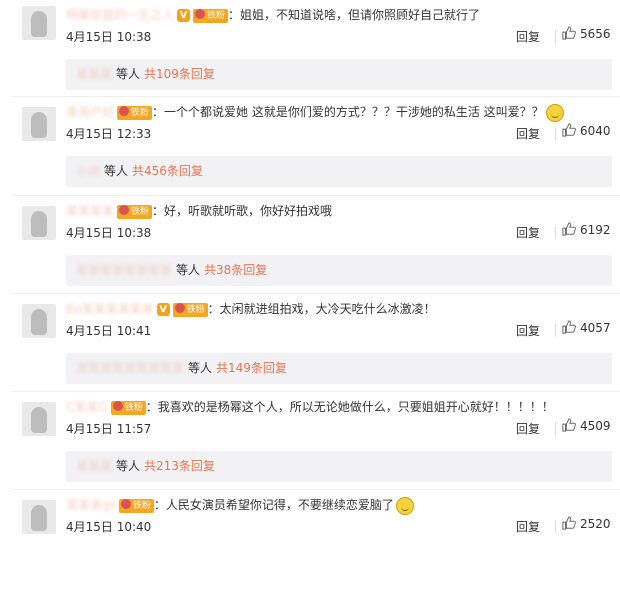 The height and width of the screenshot is (590, 620). What do you see at coordinates (595, 230) in the screenshot?
I see `like-count: 6192` at bounding box center [595, 230].